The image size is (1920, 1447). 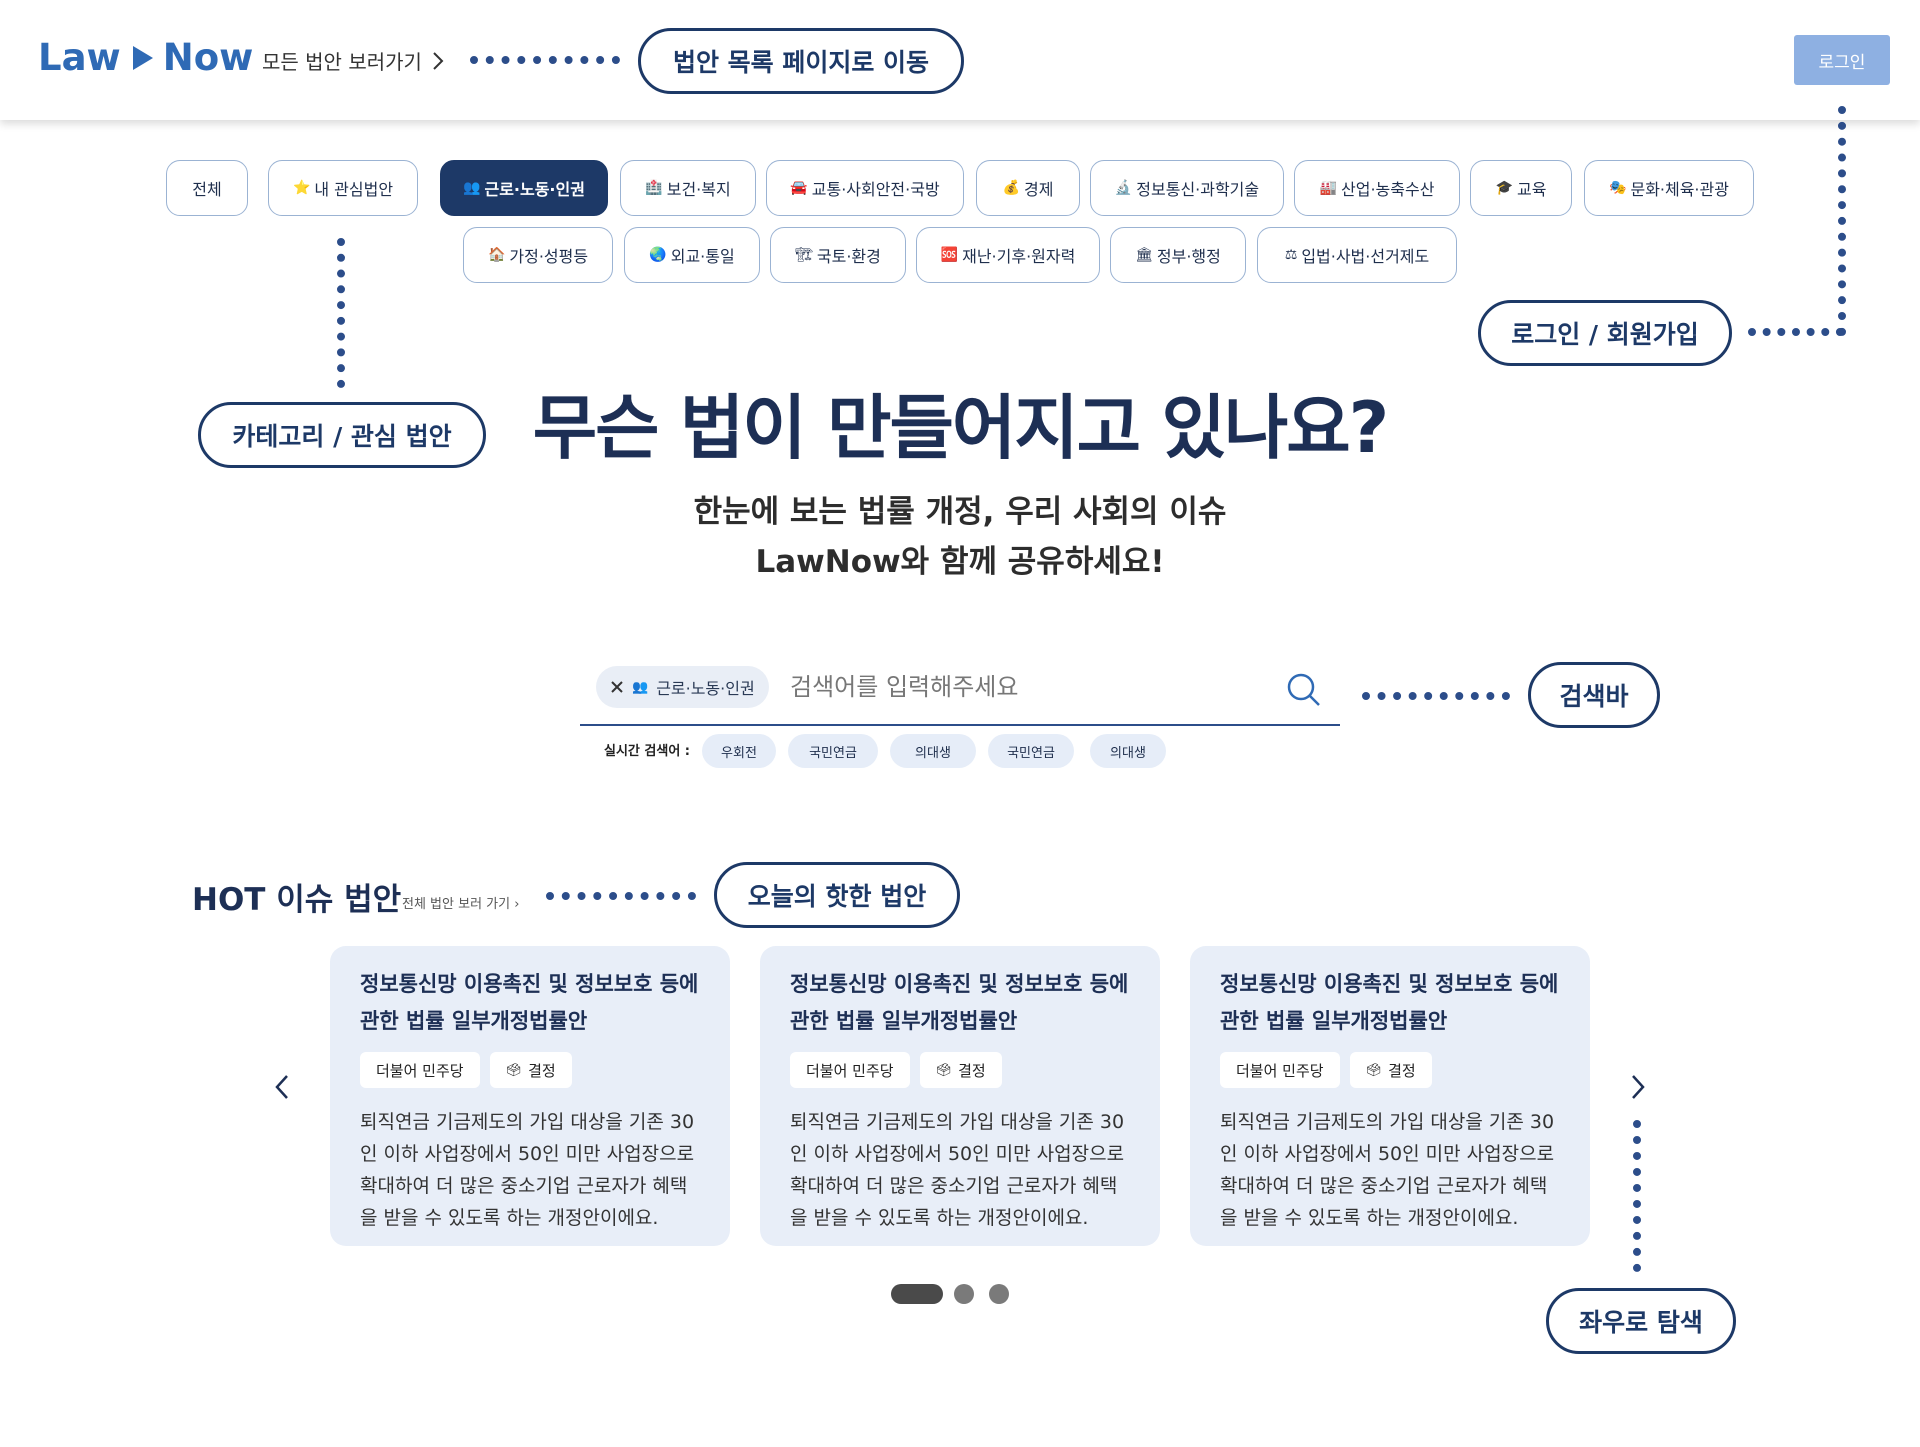 I want to click on play-icon, so click(x=142, y=57).